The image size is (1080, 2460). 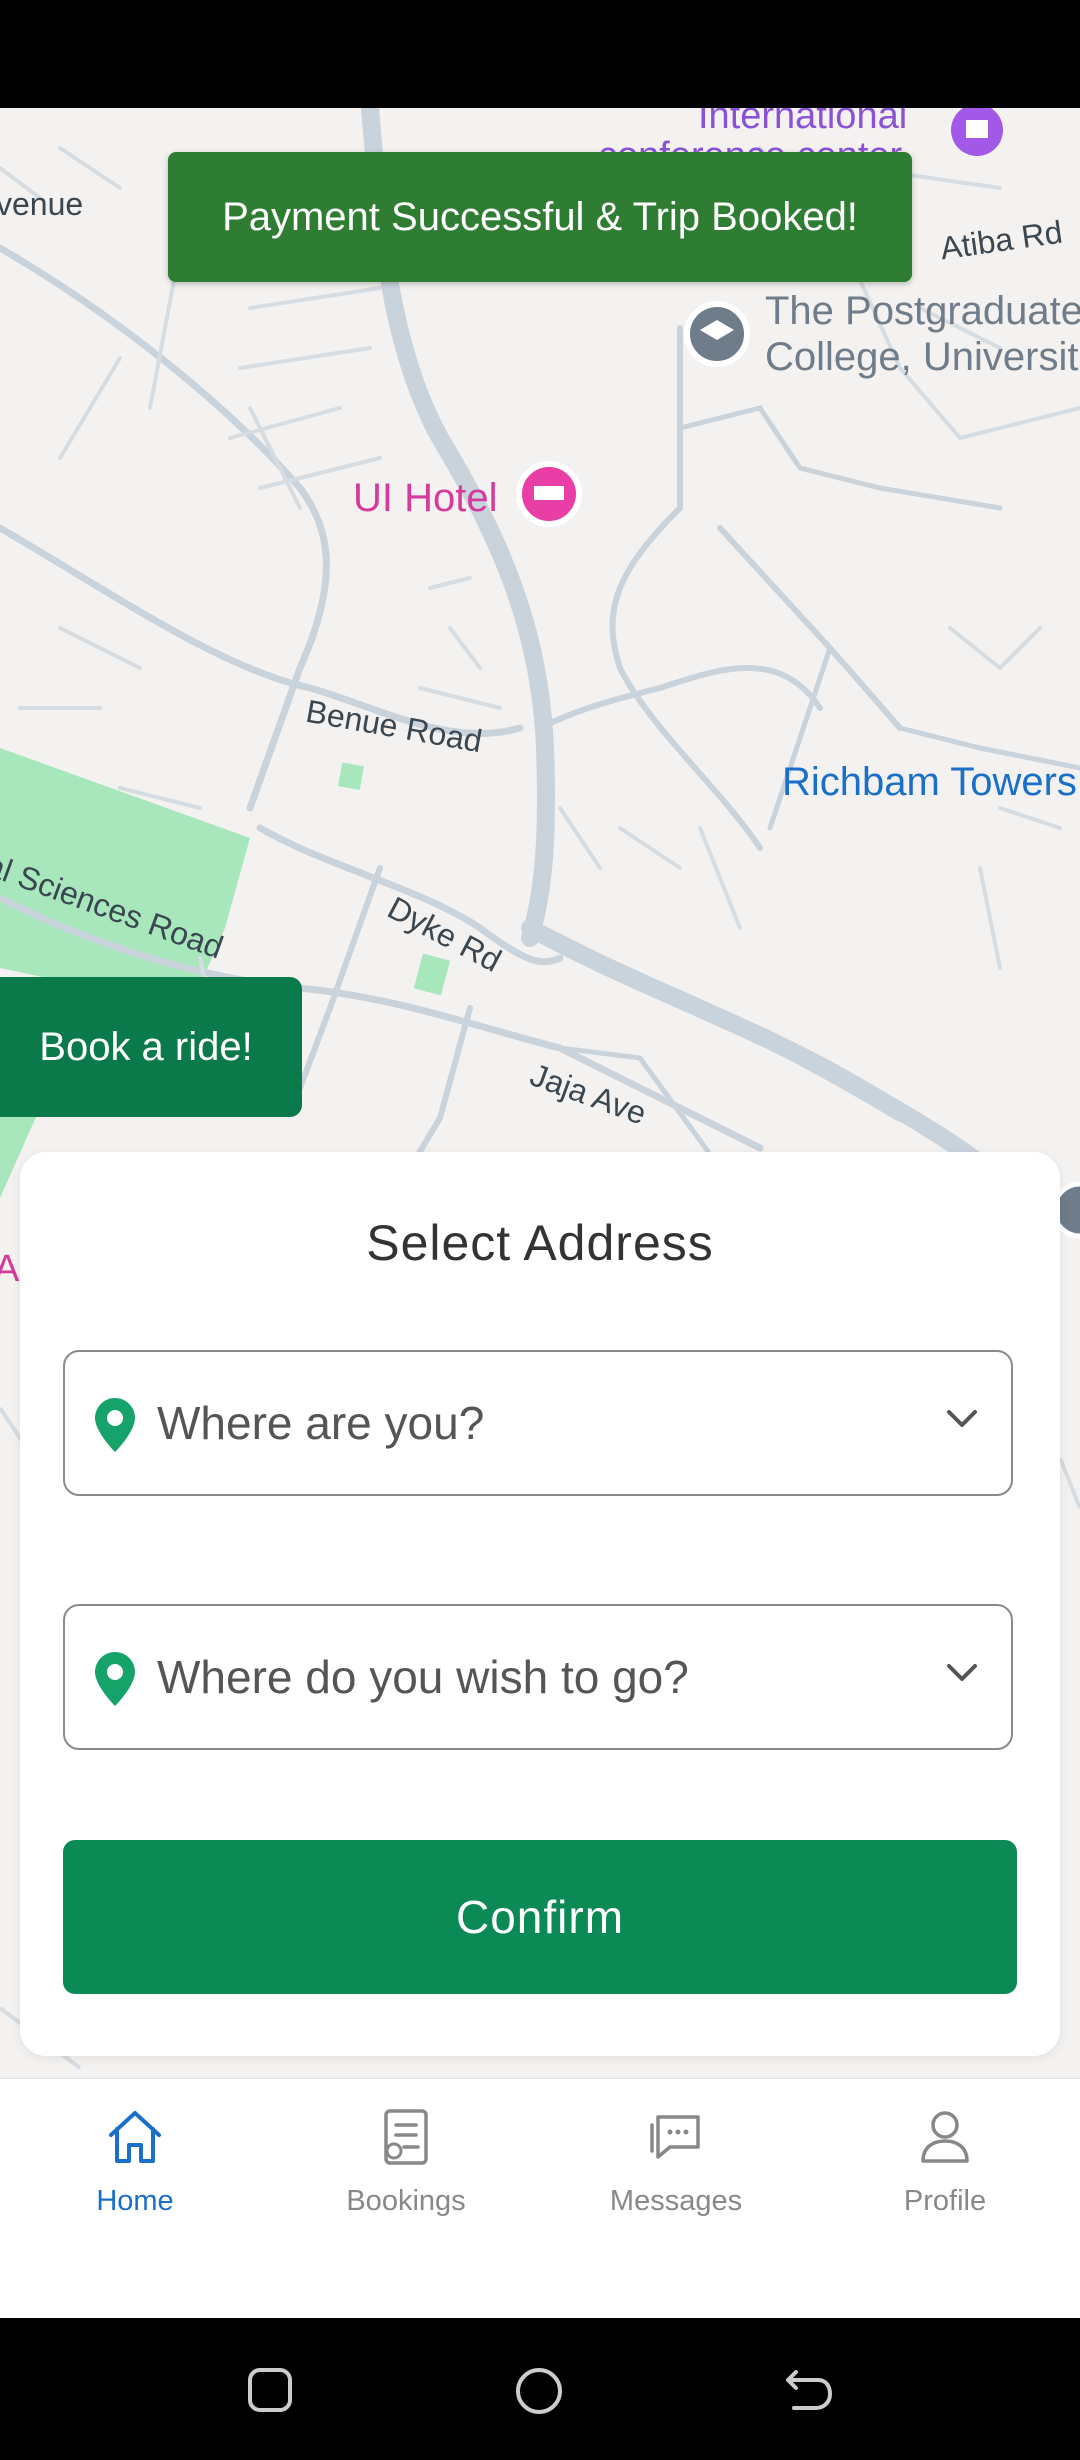 What do you see at coordinates (538, 1423) in the screenshot?
I see `origin-select: Where are you?` at bounding box center [538, 1423].